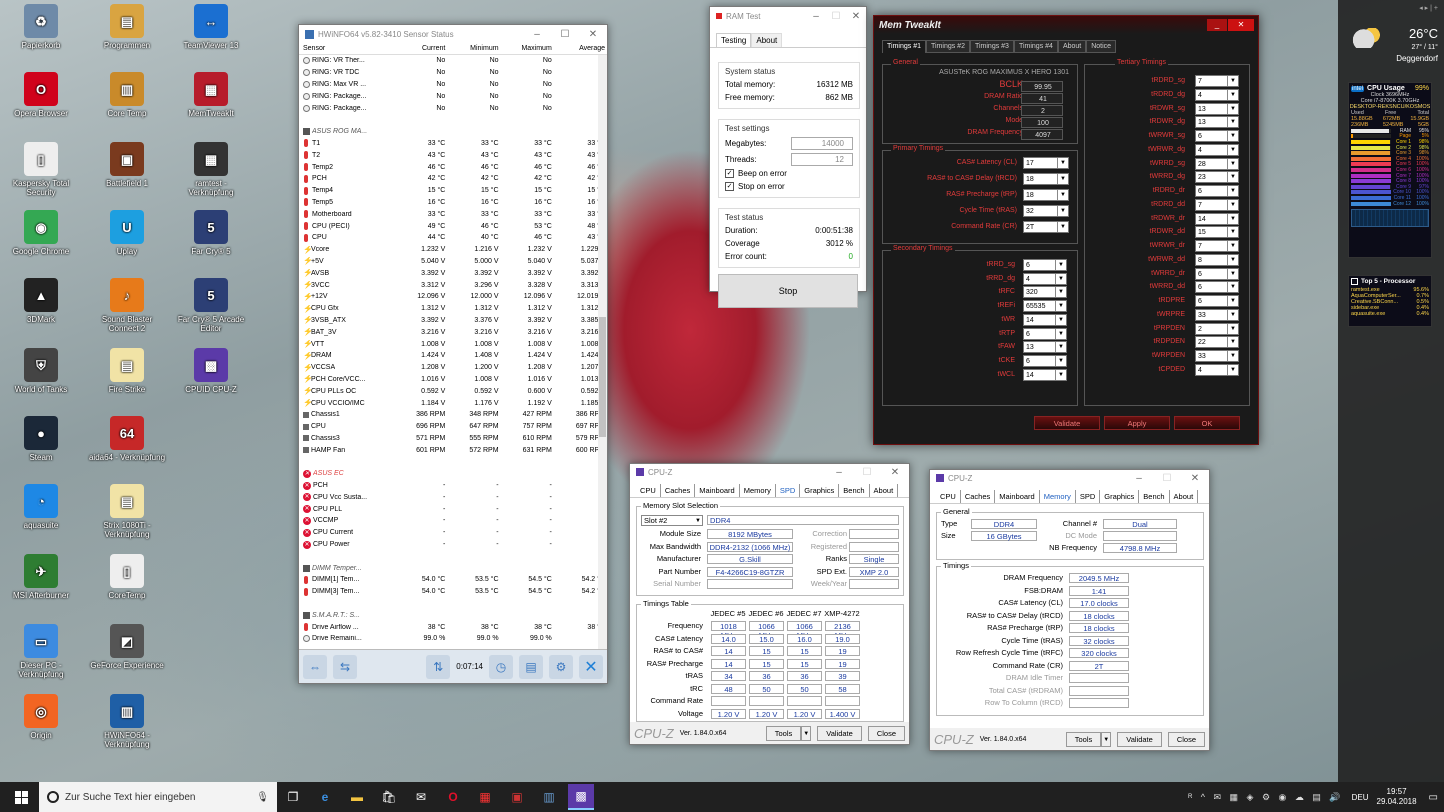 The width and height of the screenshot is (1444, 812). Describe the element at coordinates (41, 439) in the screenshot. I see `desktop-icon: ● Steam` at that location.